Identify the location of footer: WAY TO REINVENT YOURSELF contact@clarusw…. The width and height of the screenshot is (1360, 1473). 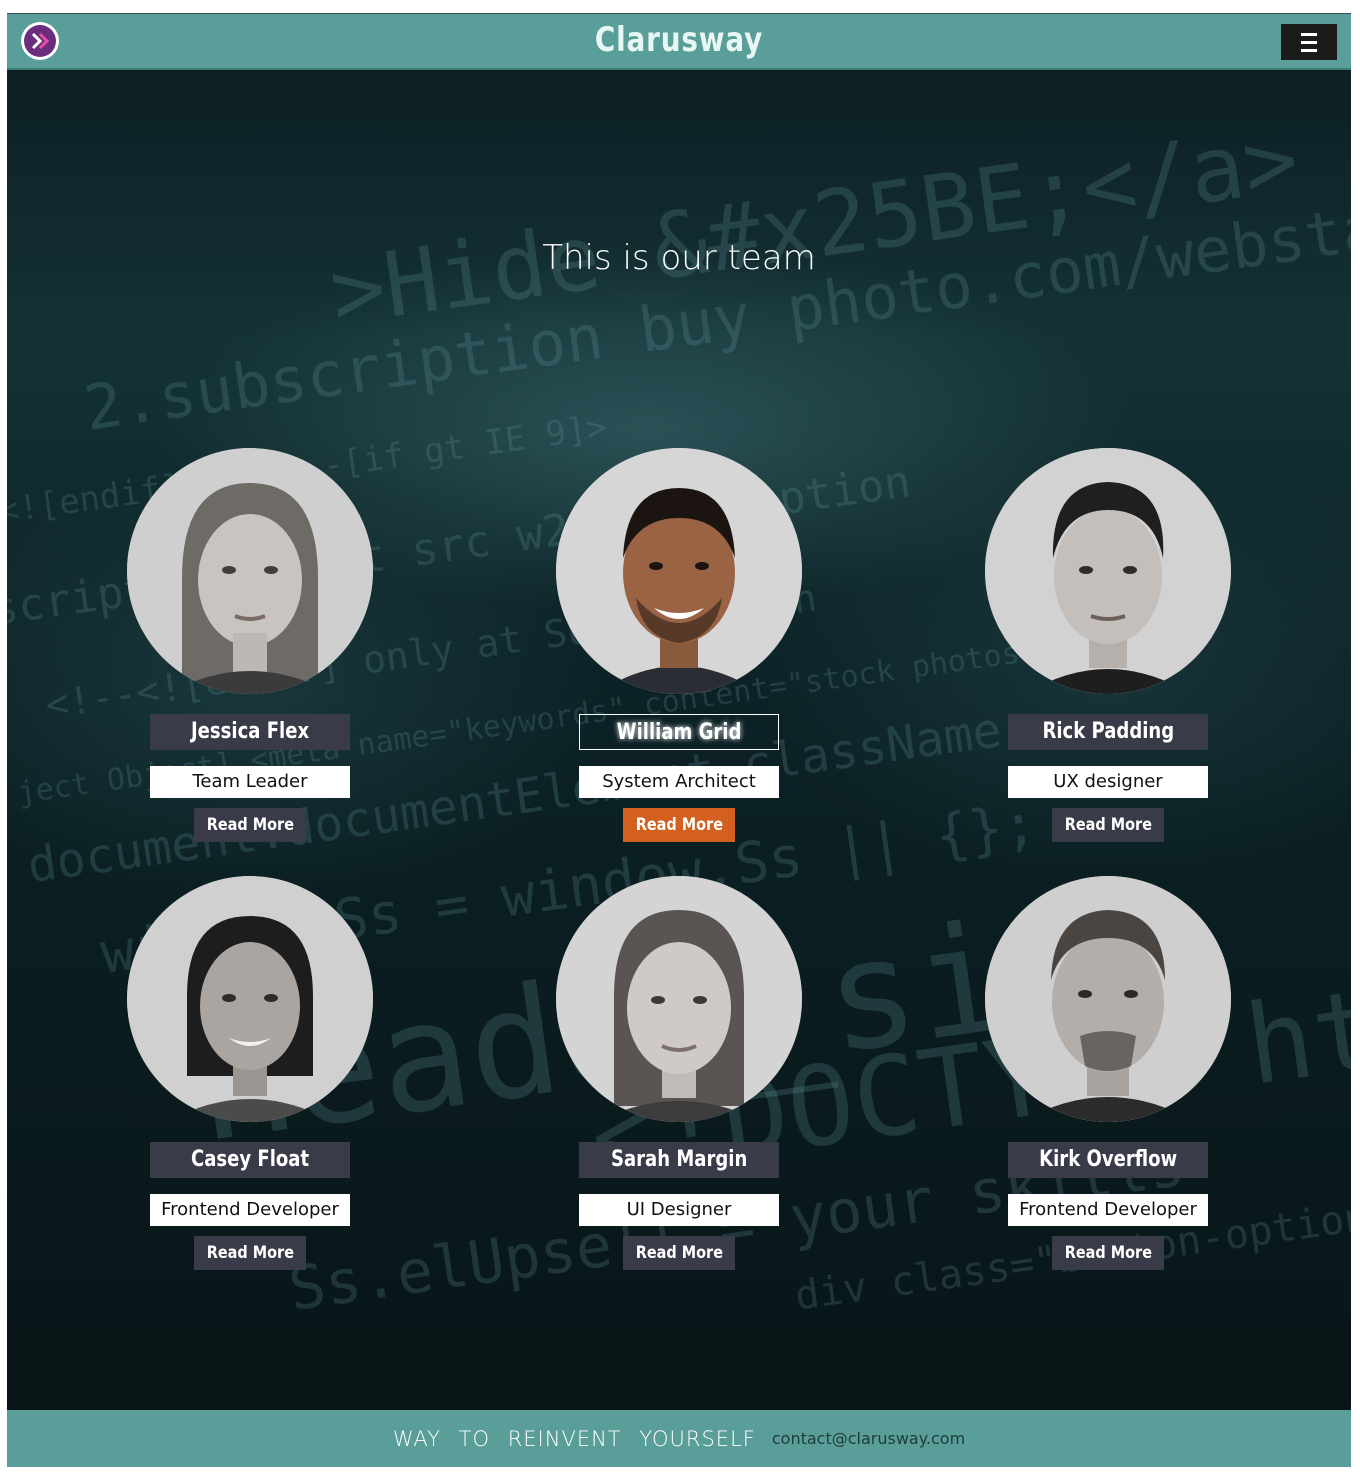
(679, 1438).